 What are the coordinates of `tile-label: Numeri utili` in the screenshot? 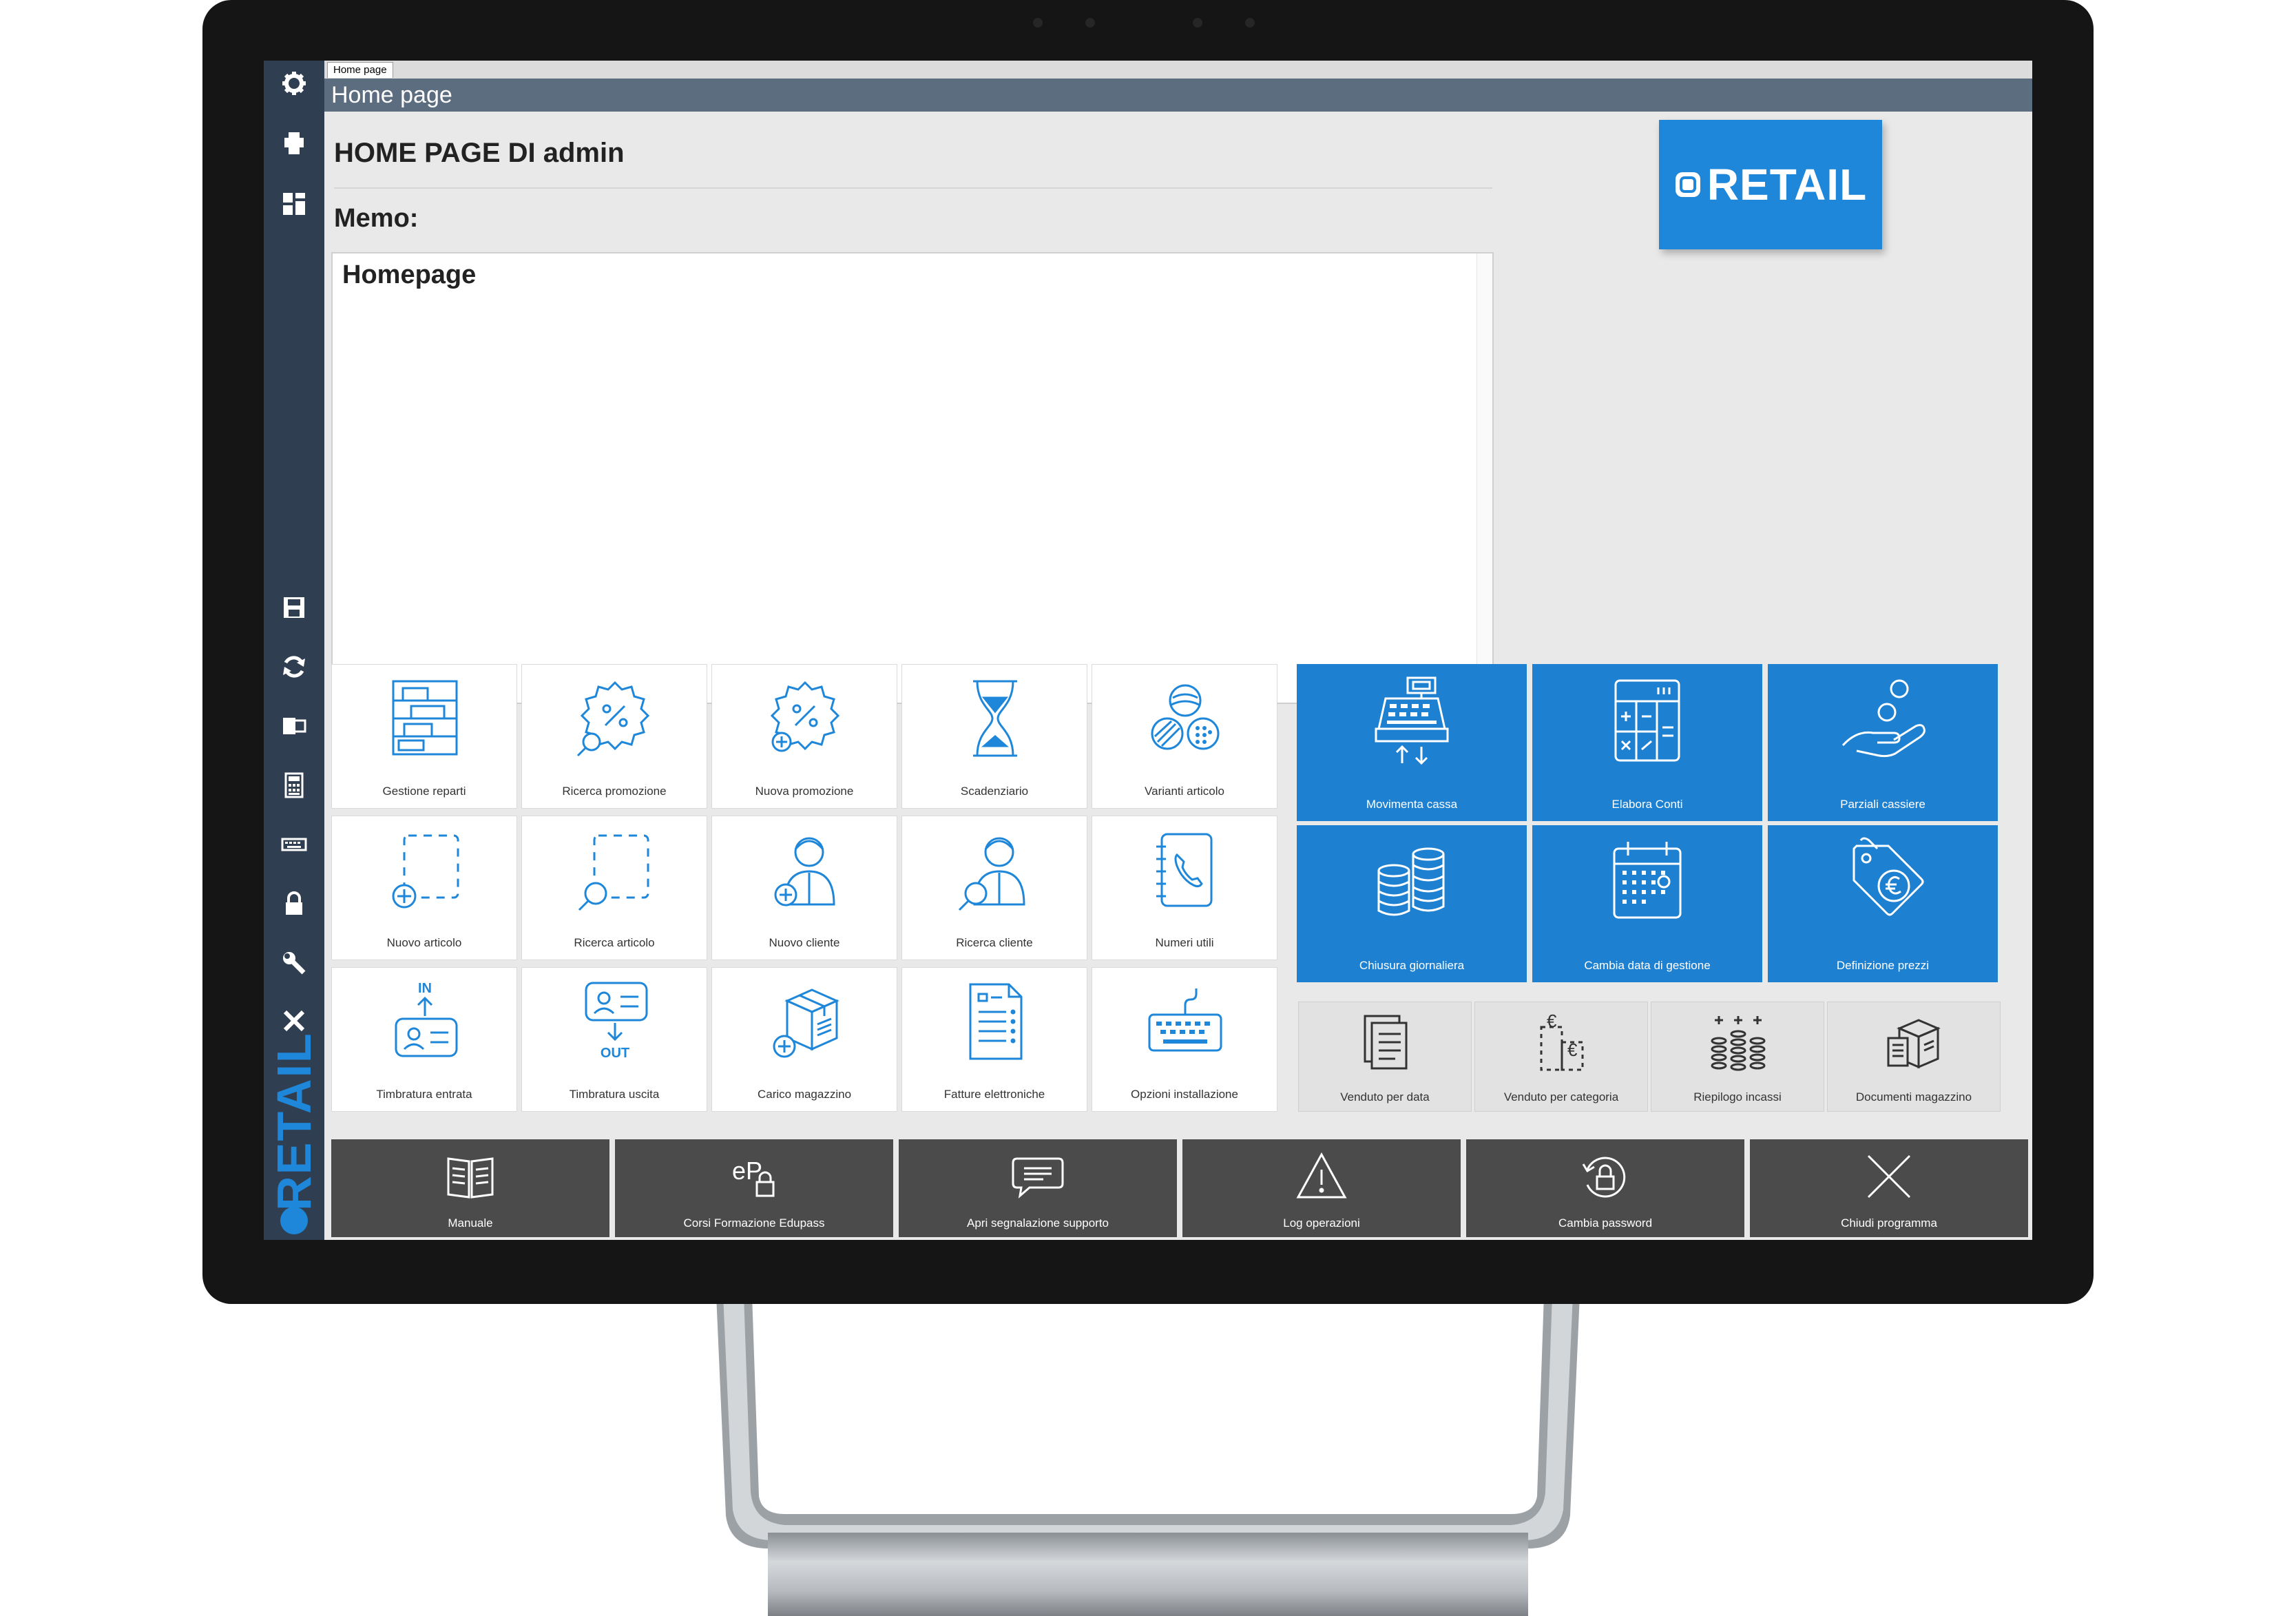 It's located at (1184, 942).